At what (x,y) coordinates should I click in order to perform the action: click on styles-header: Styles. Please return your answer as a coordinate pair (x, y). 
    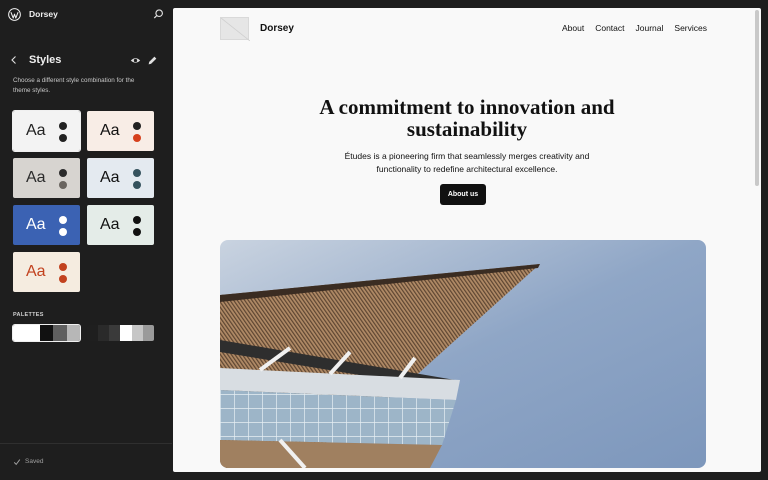
    Looking at the image, I should click on (86, 60).